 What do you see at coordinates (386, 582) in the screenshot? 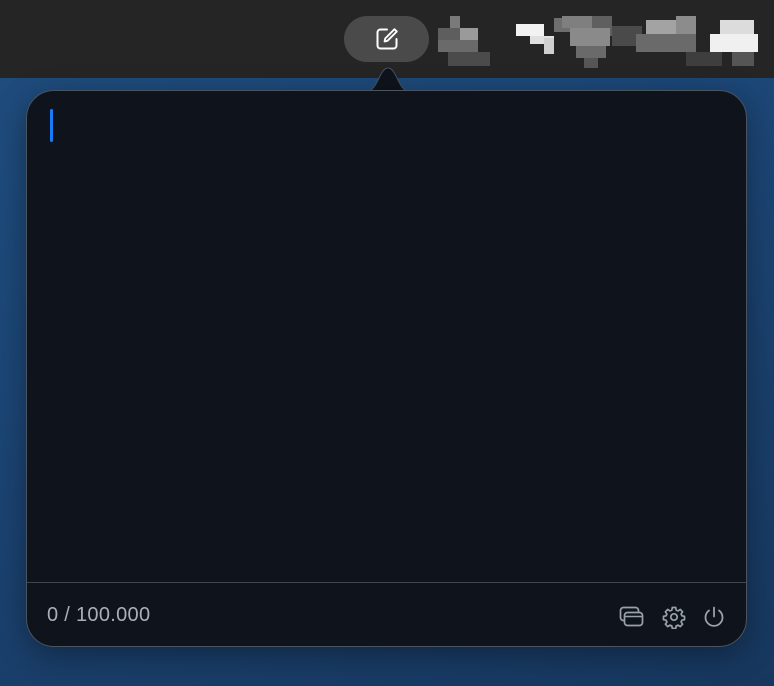
I see `footer-divider` at bounding box center [386, 582].